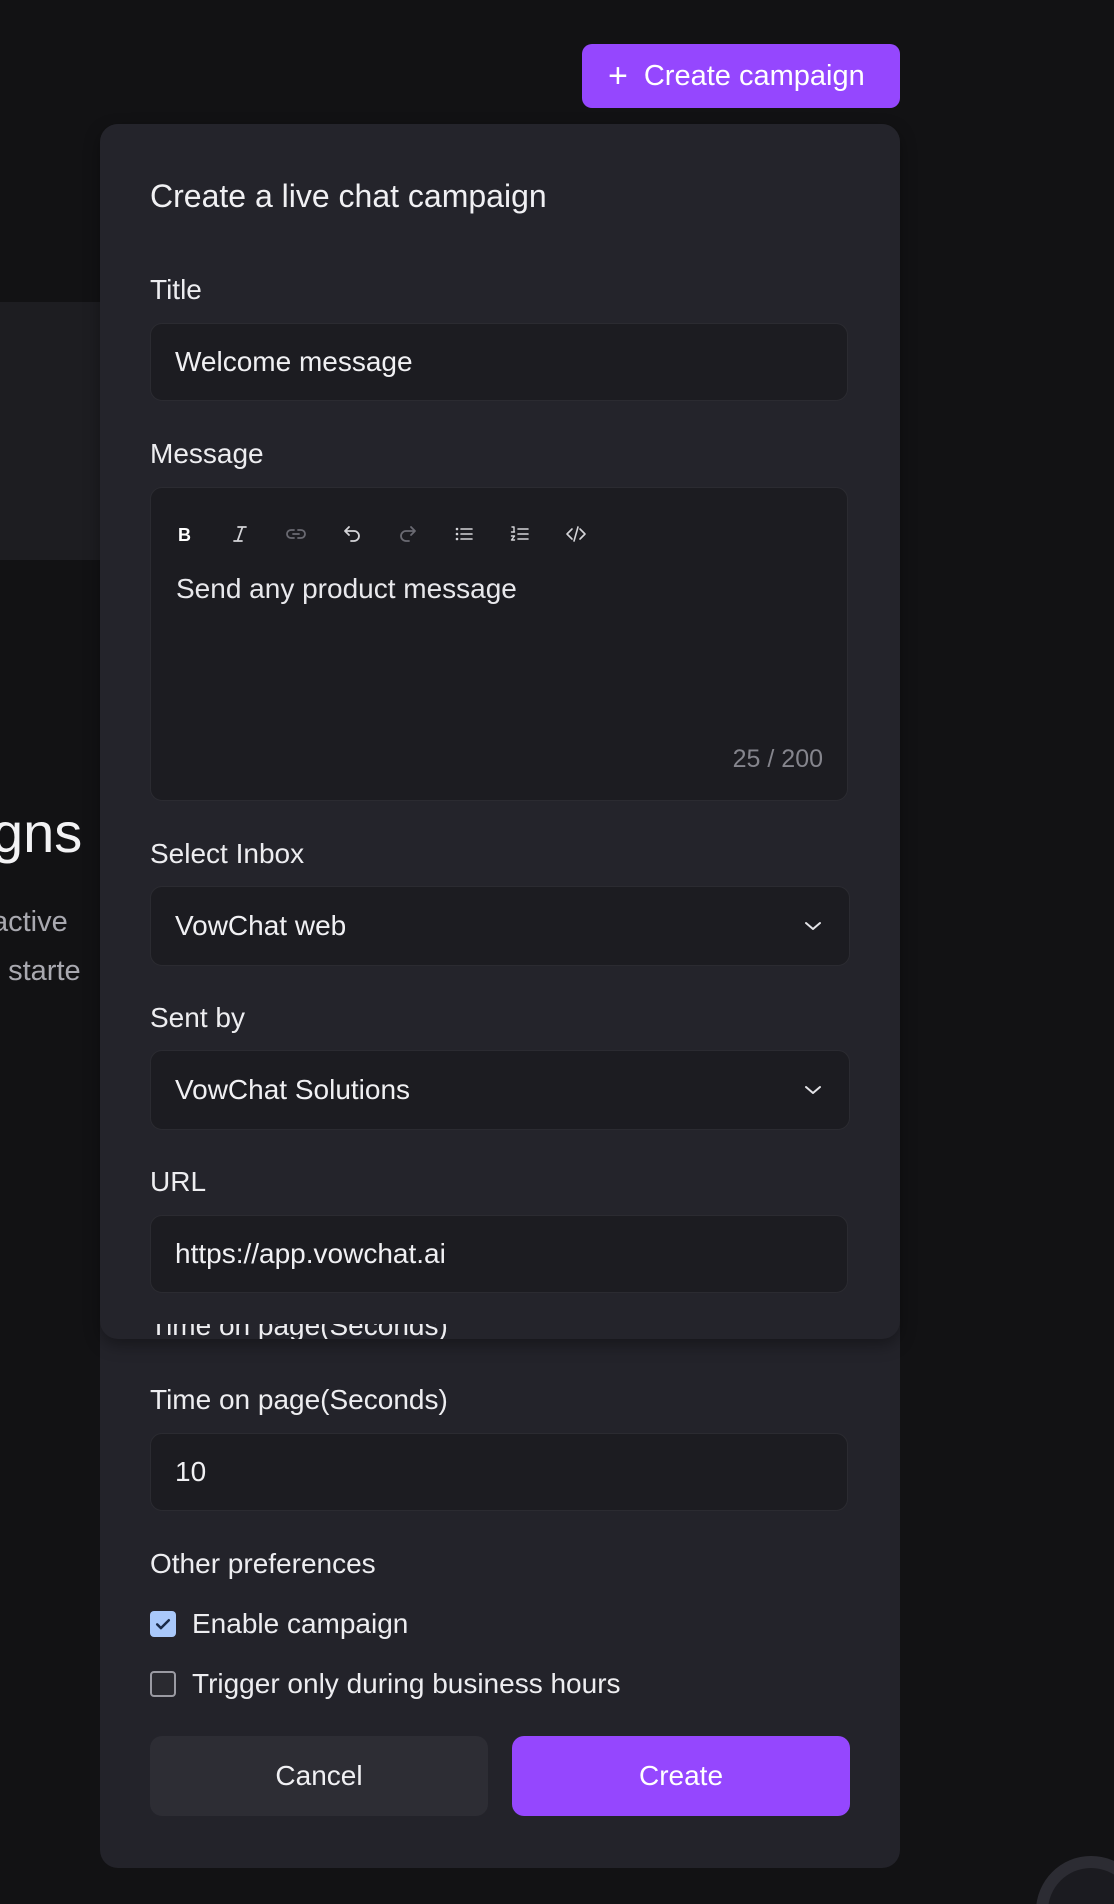  Describe the element at coordinates (1081, 1886) in the screenshot. I see `chat-widget-icon` at that location.